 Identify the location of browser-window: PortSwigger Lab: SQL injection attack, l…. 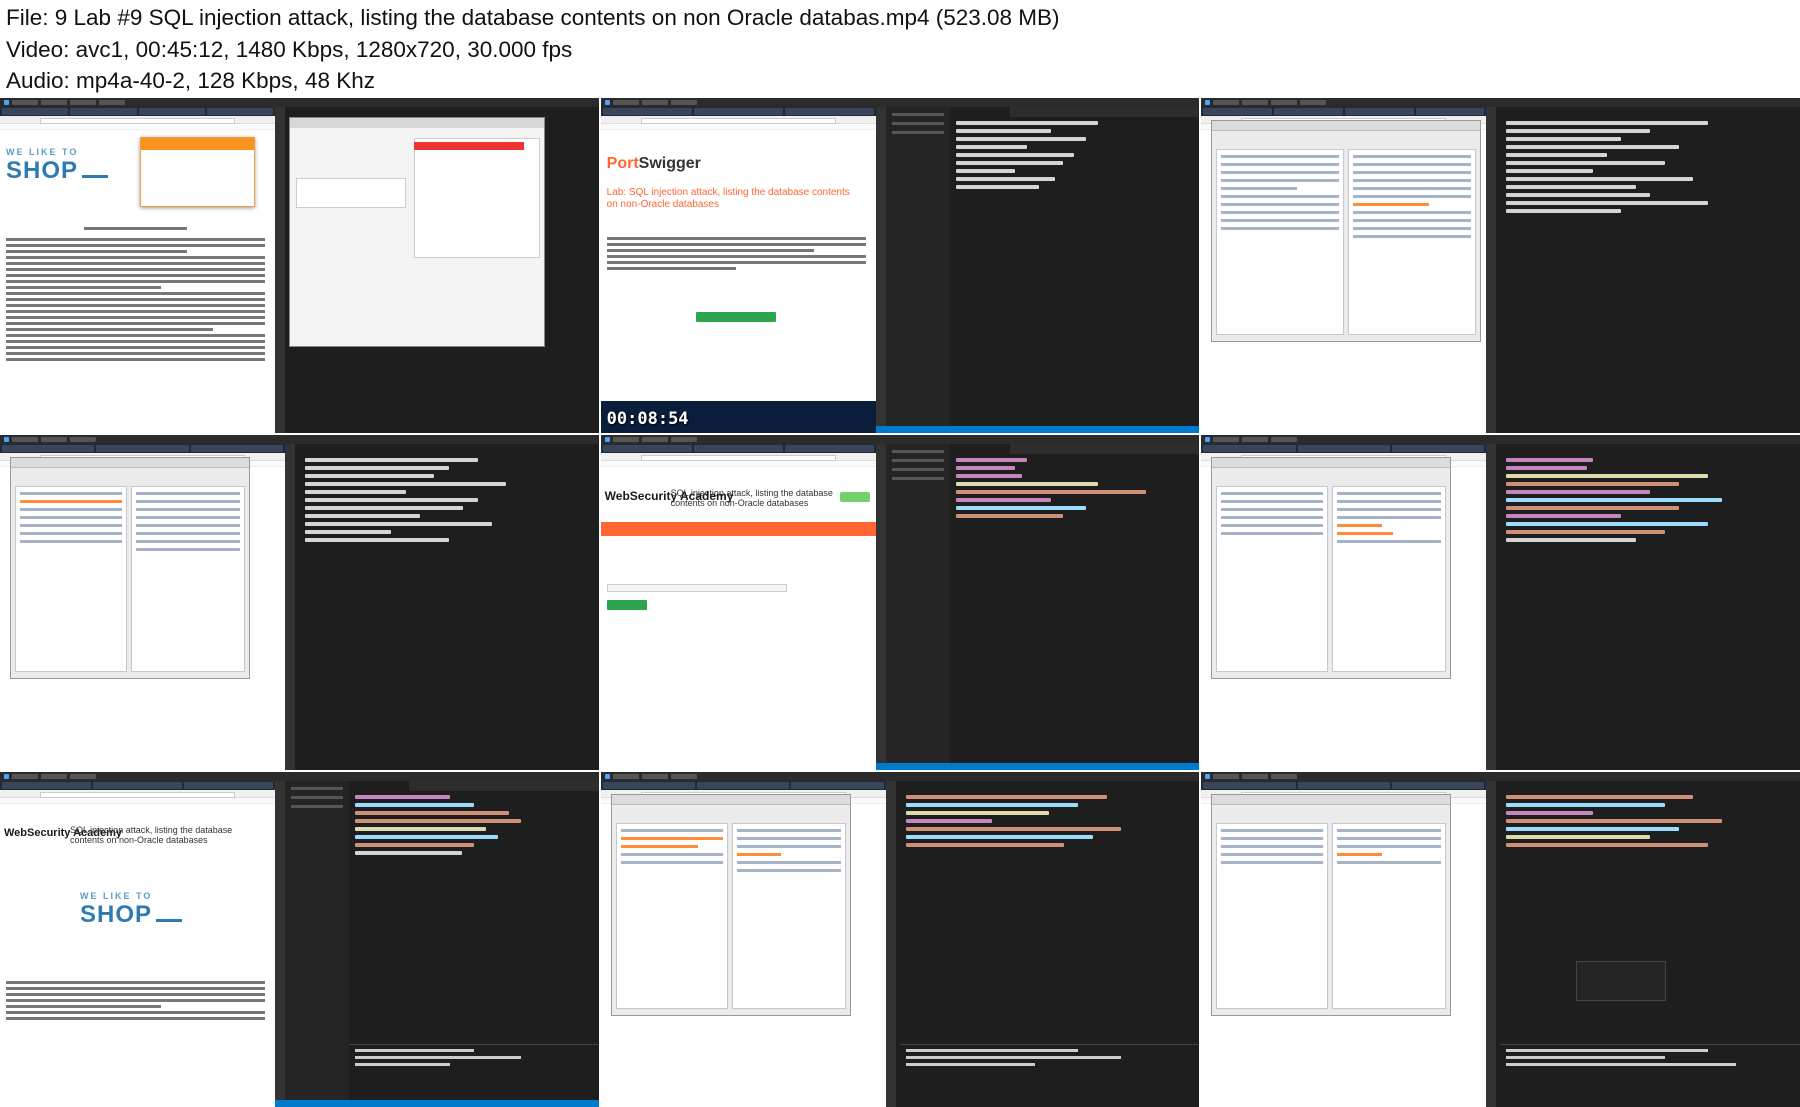
(738, 270).